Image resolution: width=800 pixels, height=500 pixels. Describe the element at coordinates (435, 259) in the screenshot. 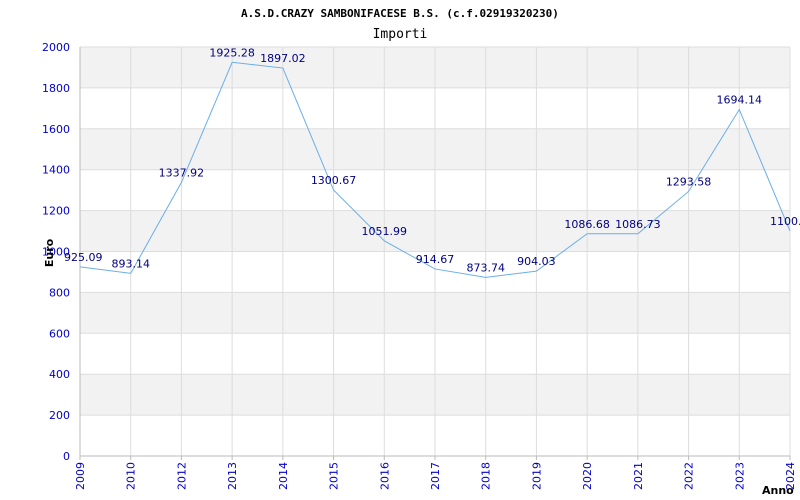

I see `data-label: 914.67` at that location.